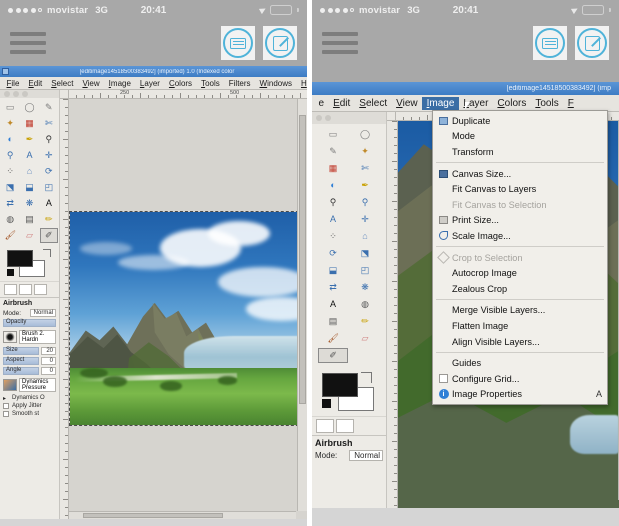 The width and height of the screenshot is (619, 526). Describe the element at coordinates (333, 253) in the screenshot. I see `rotate-tool: ⟳` at that location.